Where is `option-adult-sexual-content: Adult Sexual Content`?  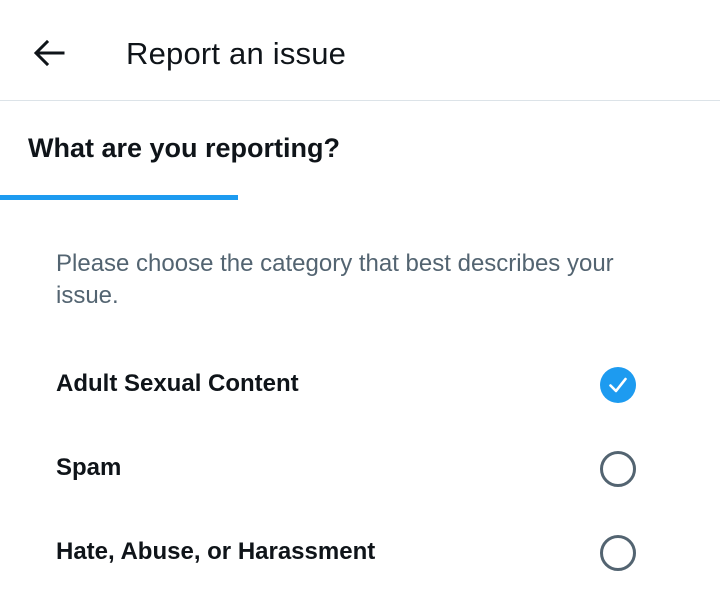 option-adult-sexual-content: Adult Sexual Content is located at coordinates (360, 385).